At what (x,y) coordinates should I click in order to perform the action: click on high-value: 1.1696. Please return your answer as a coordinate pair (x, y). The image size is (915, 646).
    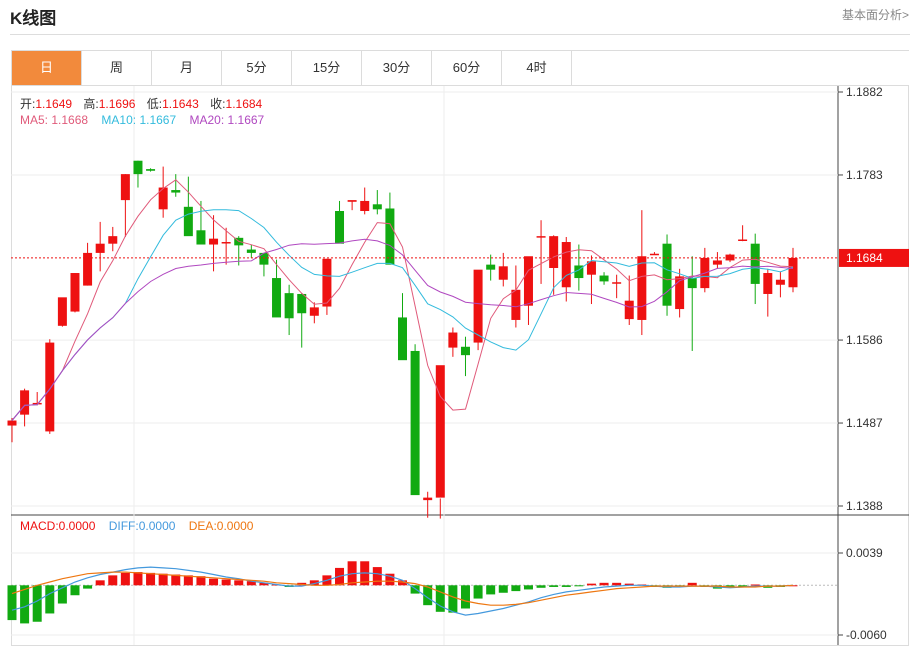
    Looking at the image, I should click on (117, 104).